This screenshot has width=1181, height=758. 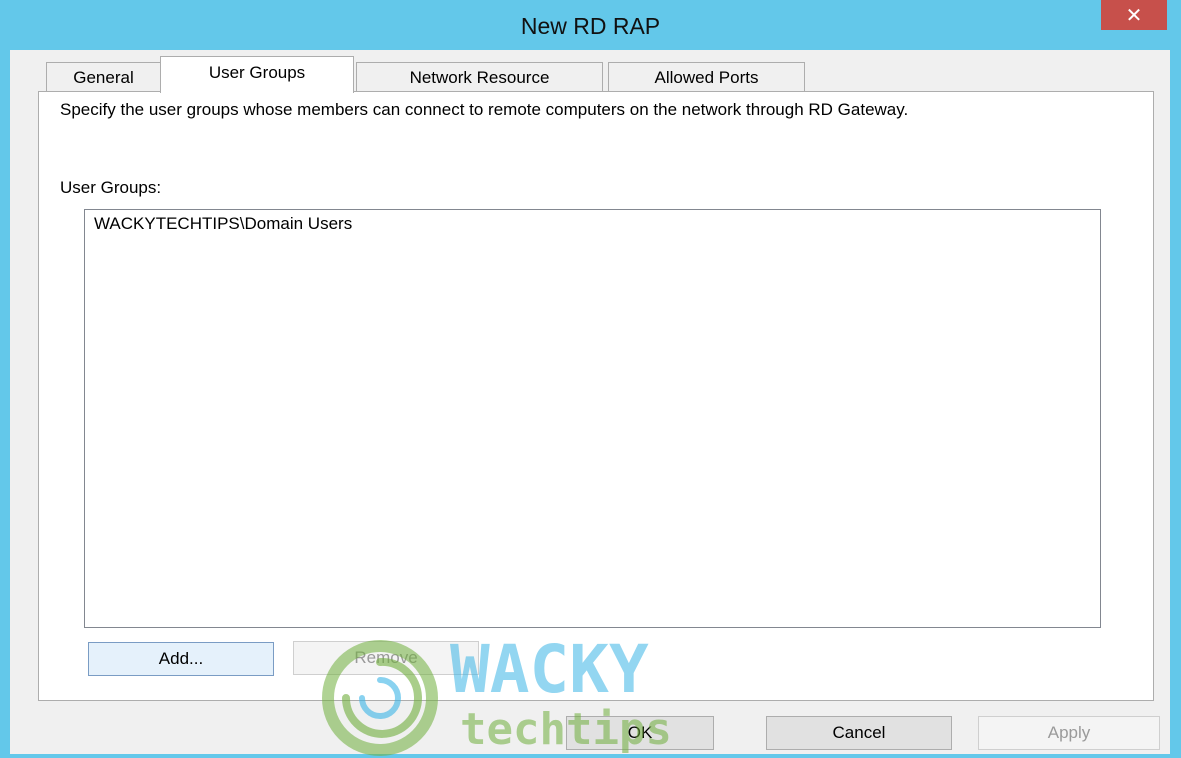 I want to click on user-groups-label: User Groups:, so click(x=111, y=187).